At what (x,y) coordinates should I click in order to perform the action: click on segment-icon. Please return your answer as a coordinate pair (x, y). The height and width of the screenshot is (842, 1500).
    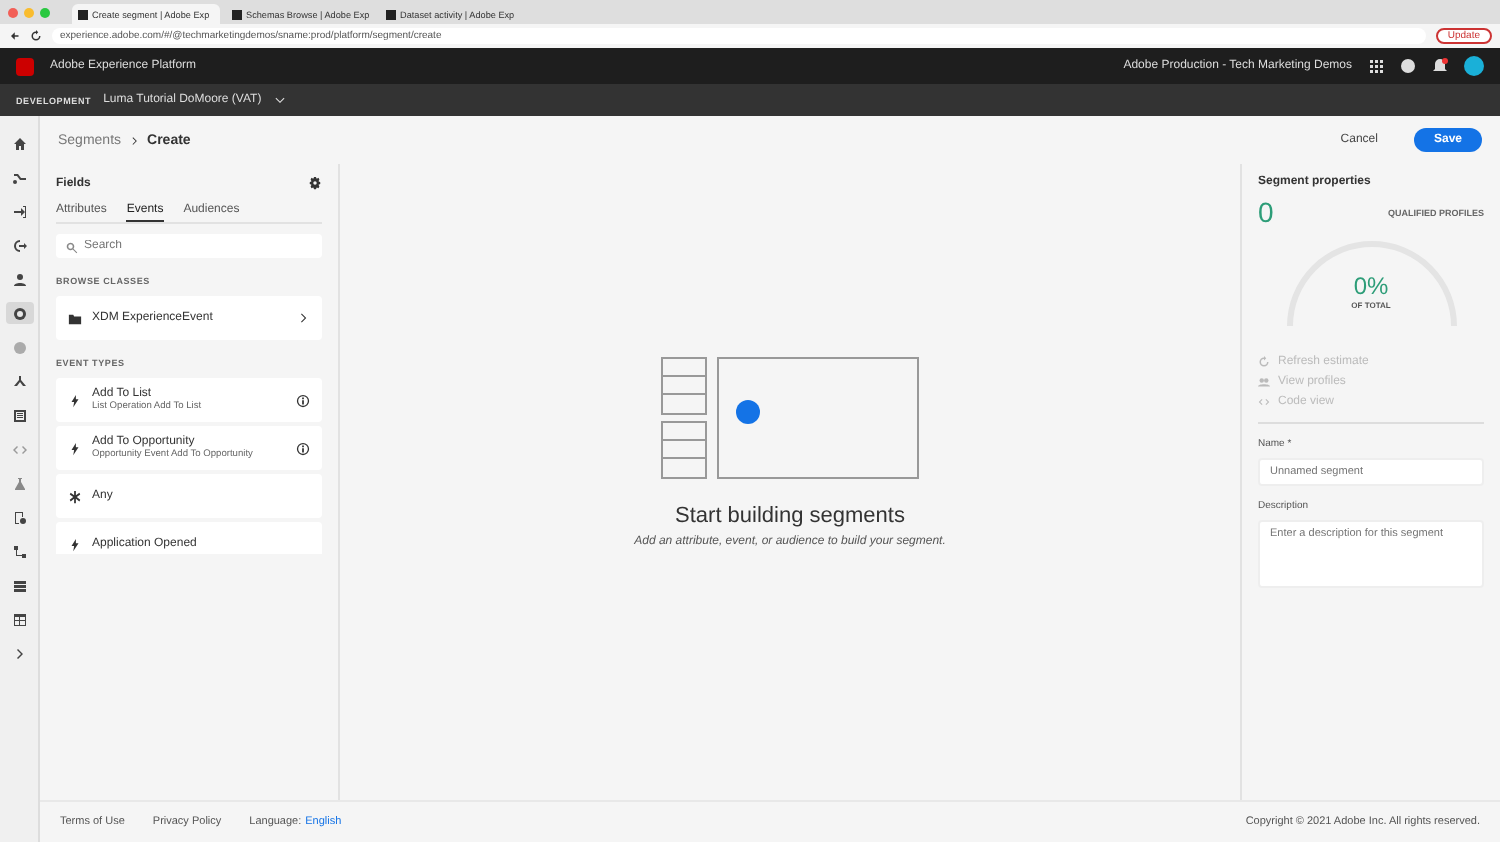
    Looking at the image, I should click on (19, 313).